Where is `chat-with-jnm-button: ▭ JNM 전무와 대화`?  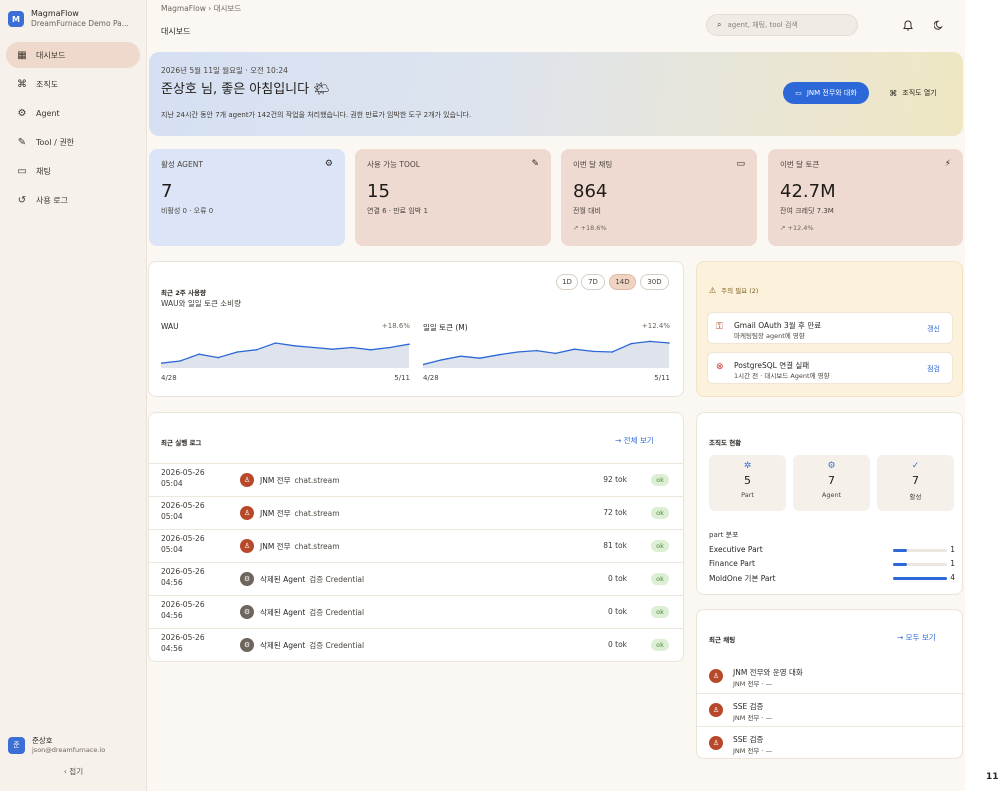 chat-with-jnm-button: ▭ JNM 전무와 대화 is located at coordinates (826, 93).